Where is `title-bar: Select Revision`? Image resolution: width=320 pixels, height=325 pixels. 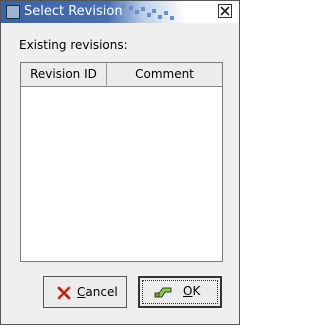 title-bar: Select Revision is located at coordinates (120, 12).